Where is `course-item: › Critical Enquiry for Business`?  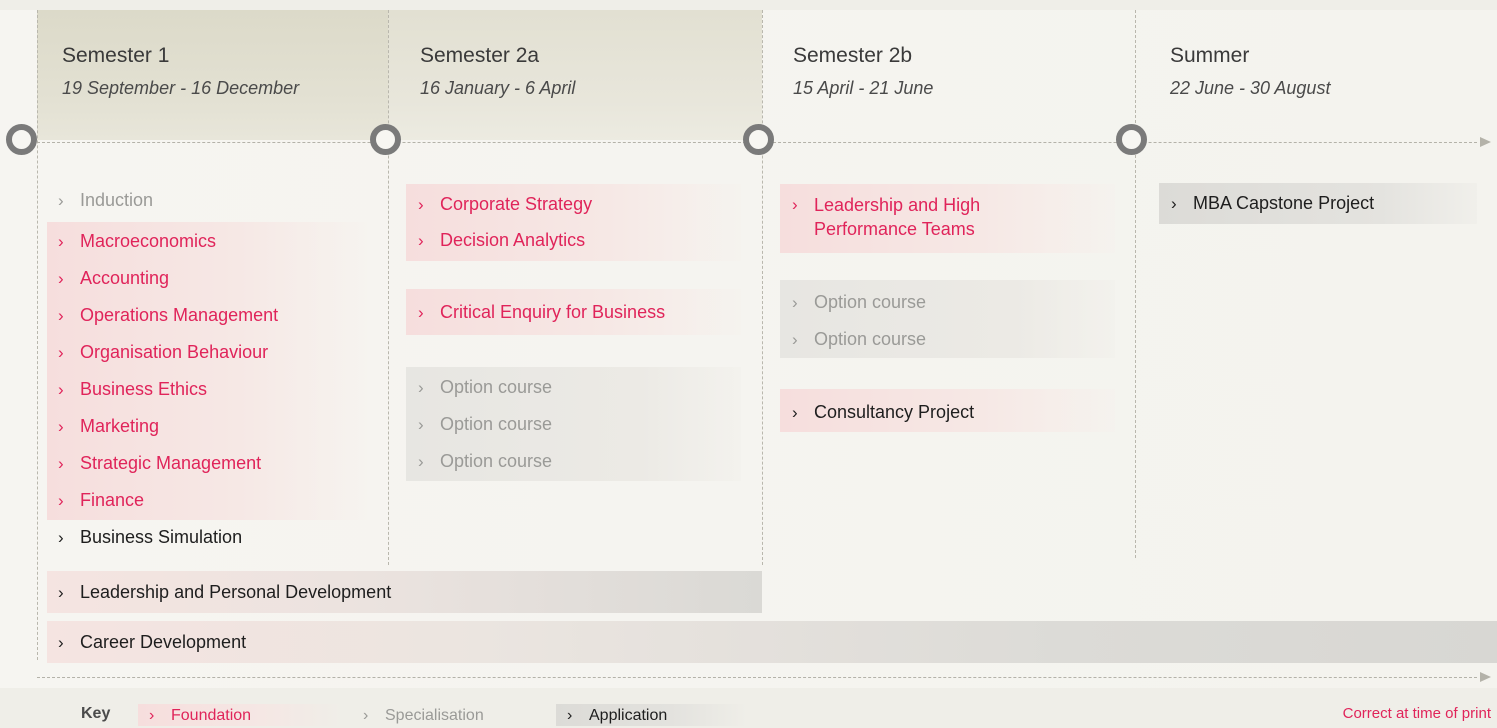
course-item: › Critical Enquiry for Business is located at coordinates (541, 312).